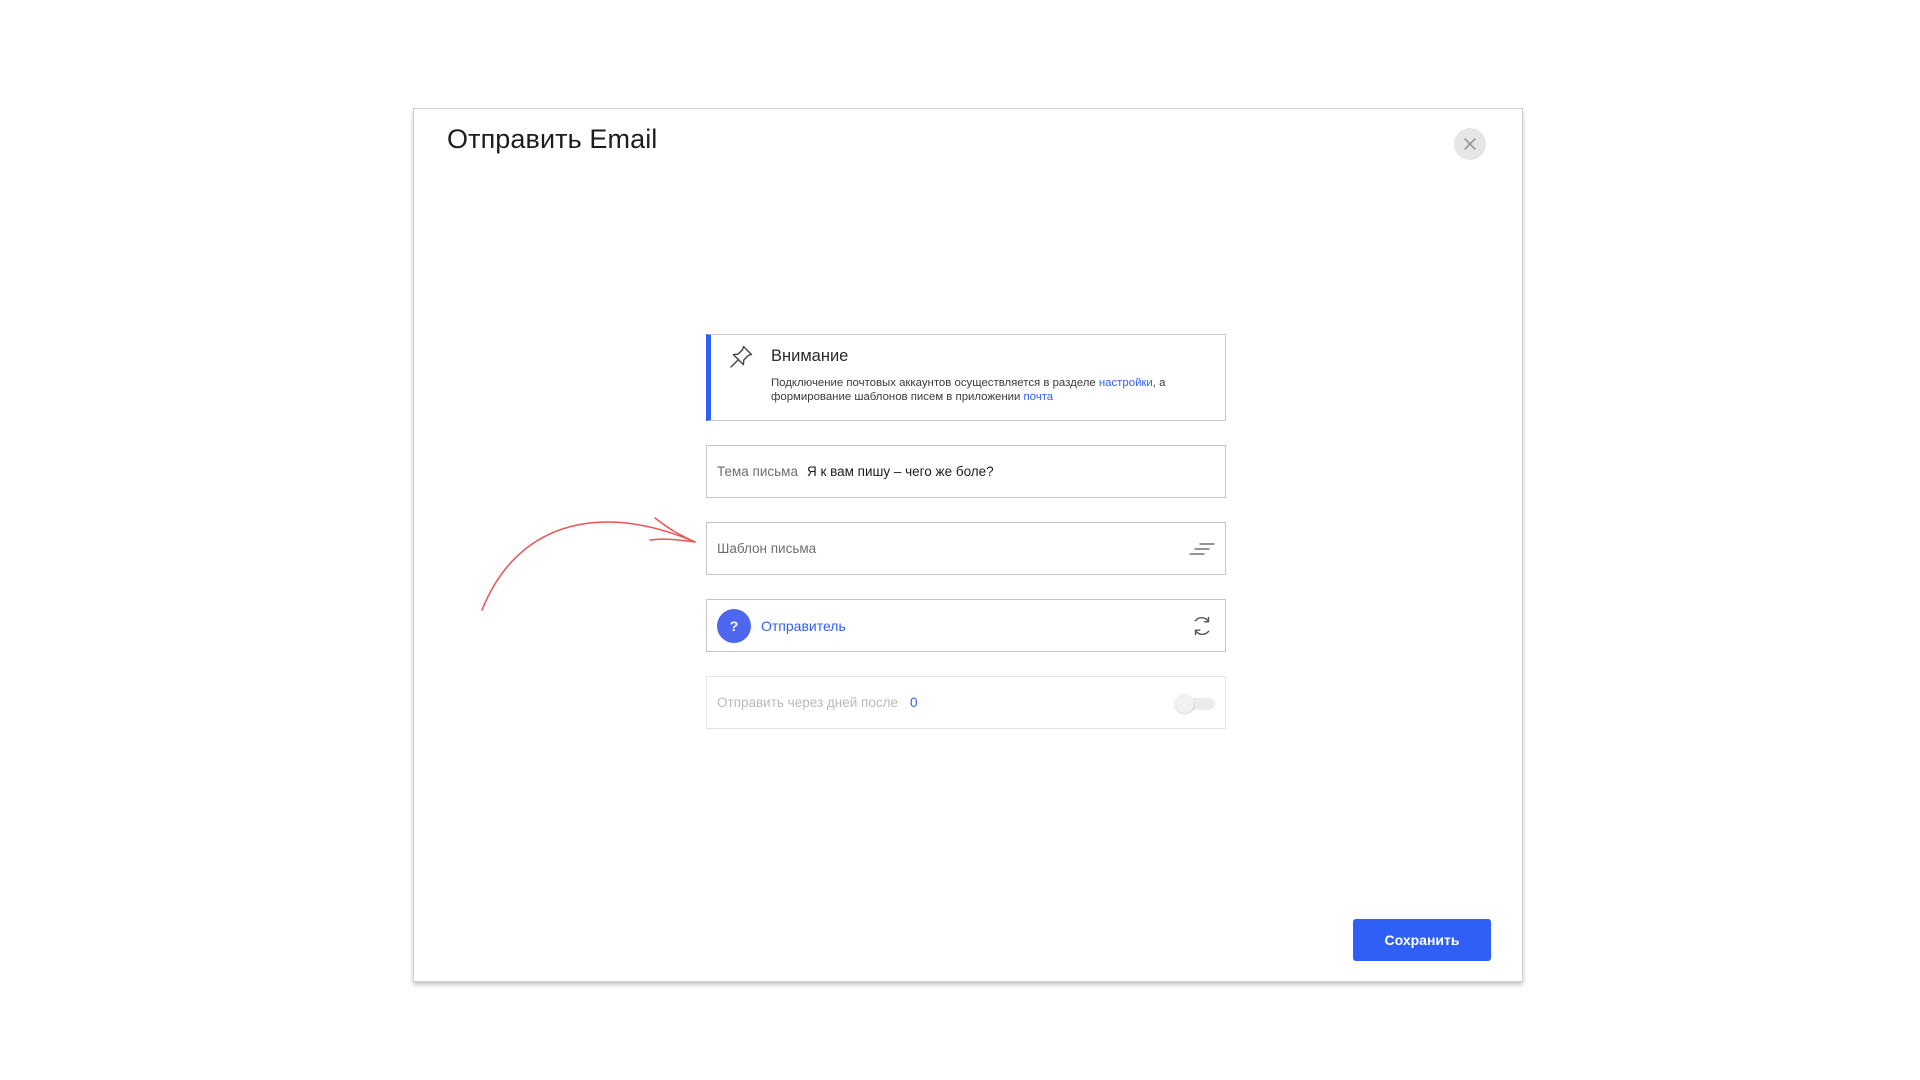  Describe the element at coordinates (1195, 703) in the screenshot. I see `send-after-toggle` at that location.